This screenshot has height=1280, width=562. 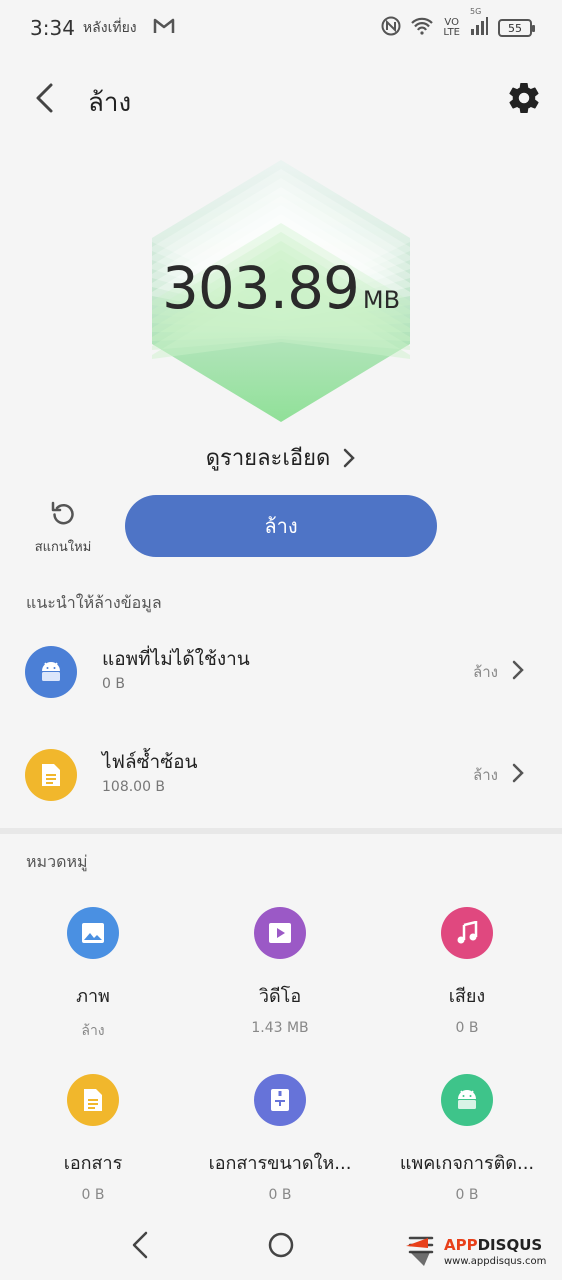 What do you see at coordinates (113, 684) in the screenshot?
I see `recommend-item-size: 0 B` at bounding box center [113, 684].